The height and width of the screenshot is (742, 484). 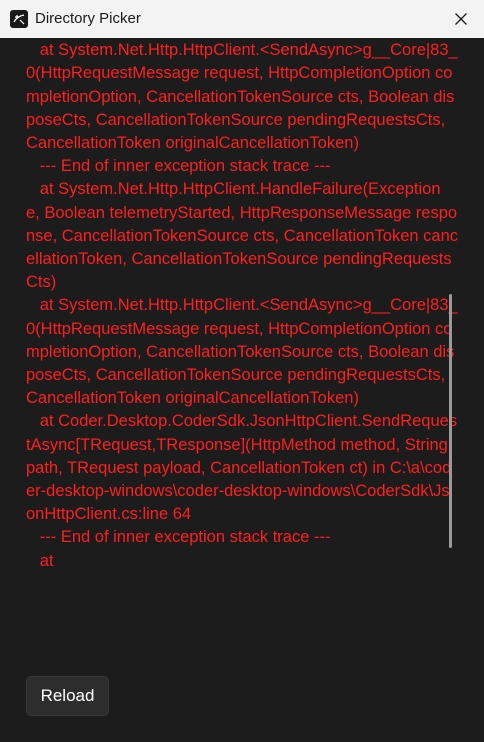 What do you see at coordinates (67, 696) in the screenshot?
I see `reload-button: Reload` at bounding box center [67, 696].